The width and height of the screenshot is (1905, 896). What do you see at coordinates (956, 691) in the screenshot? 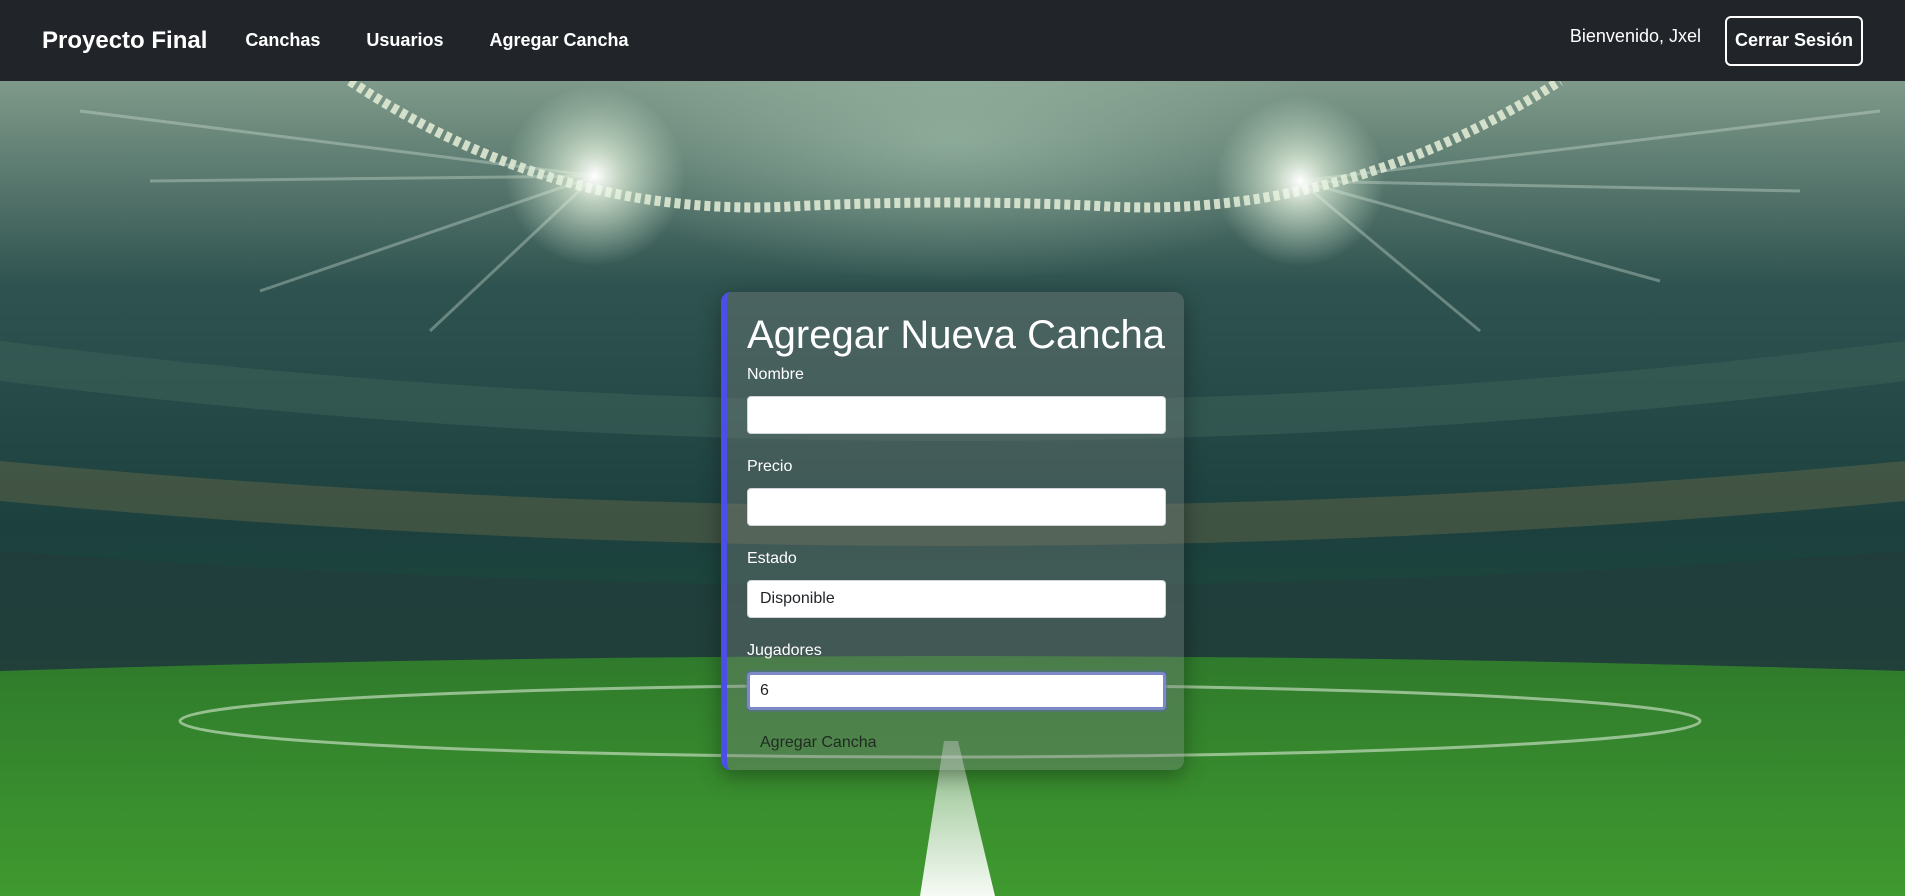
I see `jugadores-input` at bounding box center [956, 691].